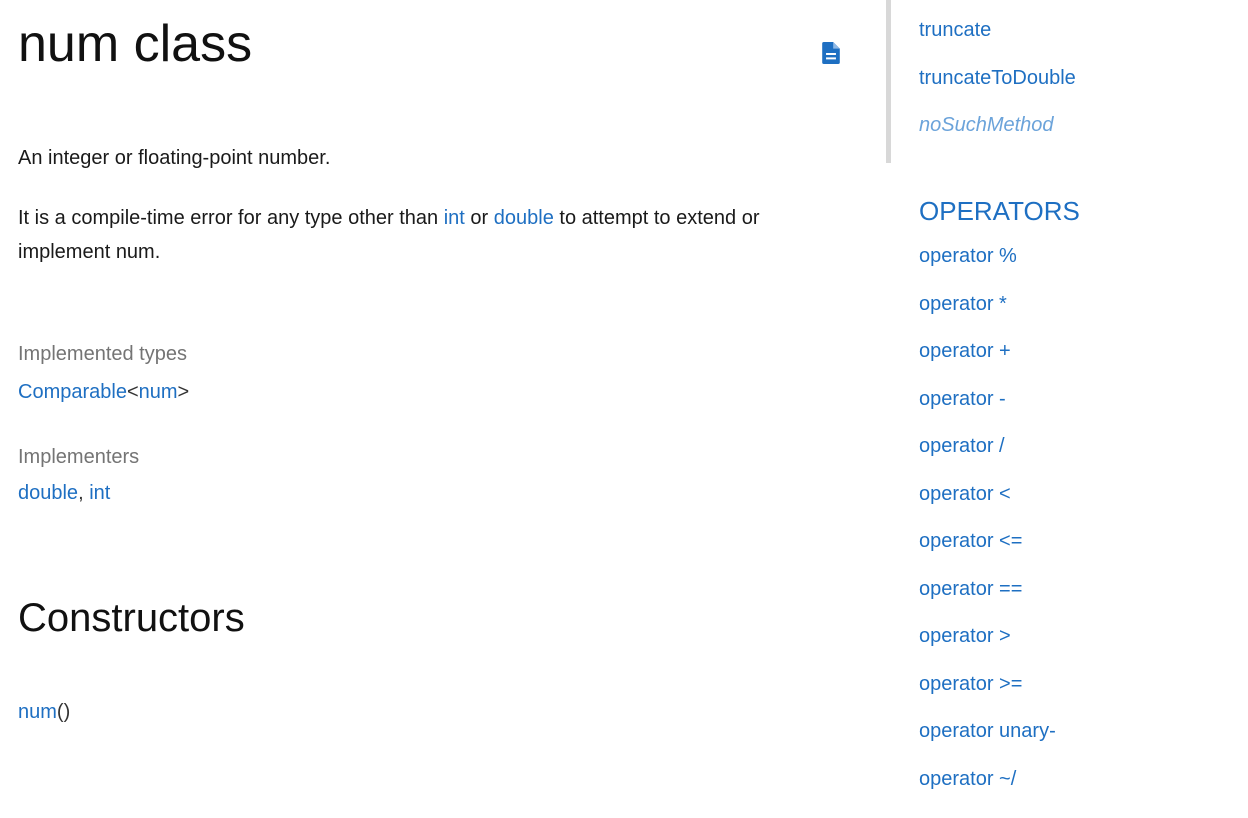 The image size is (1248, 818). I want to click on sidebar-operator-plus: operator +, so click(965, 351).